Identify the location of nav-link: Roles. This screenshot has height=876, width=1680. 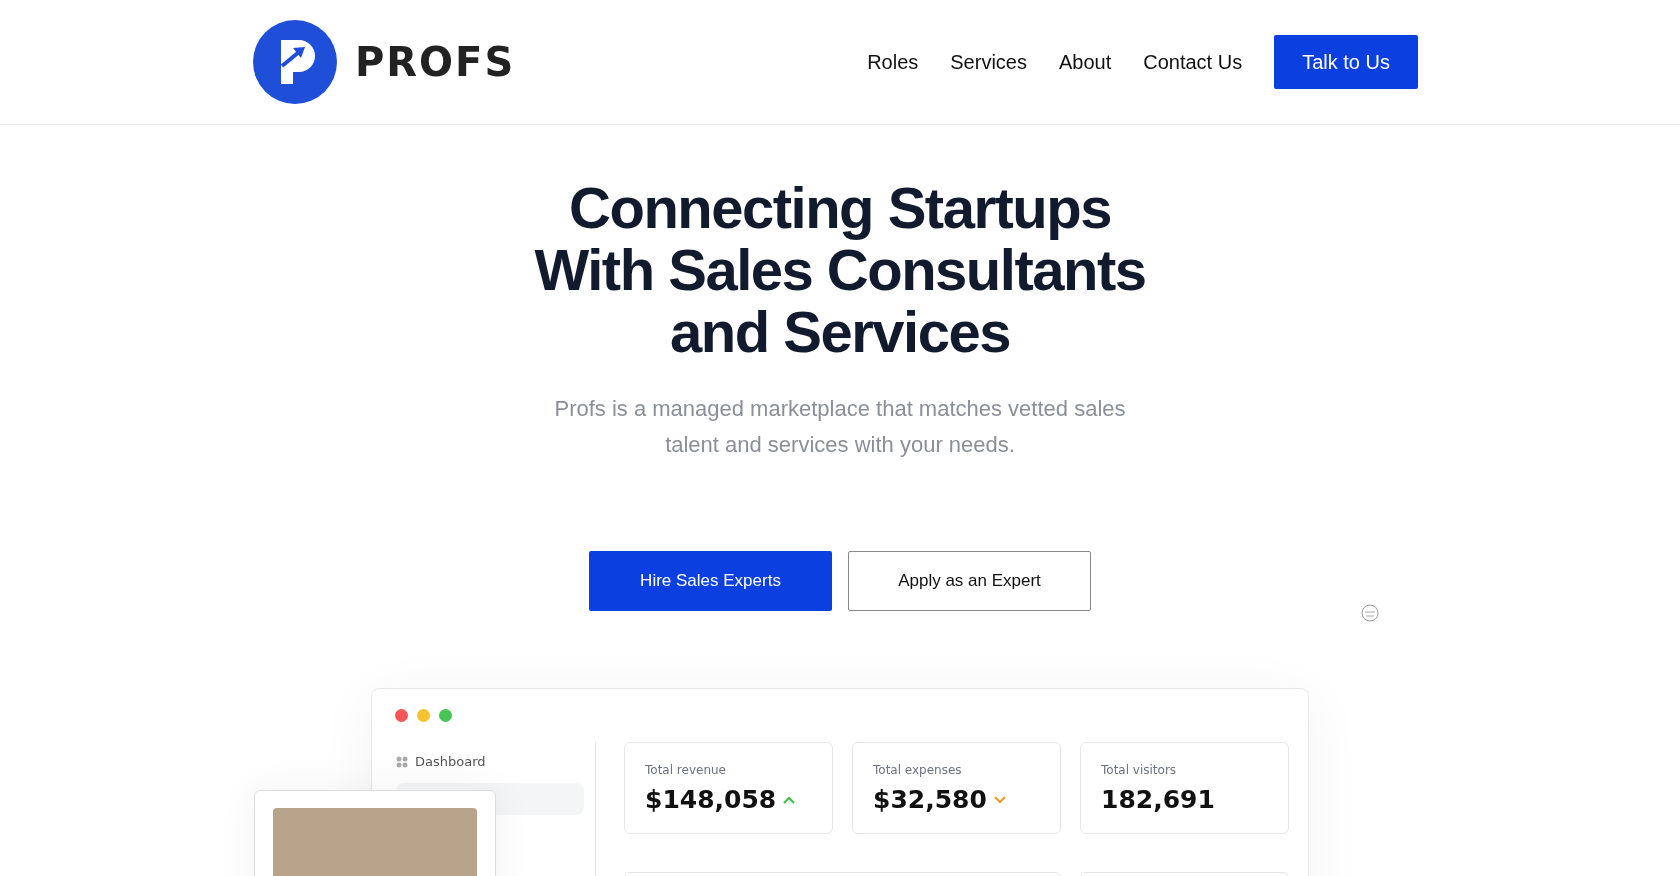
(893, 62).